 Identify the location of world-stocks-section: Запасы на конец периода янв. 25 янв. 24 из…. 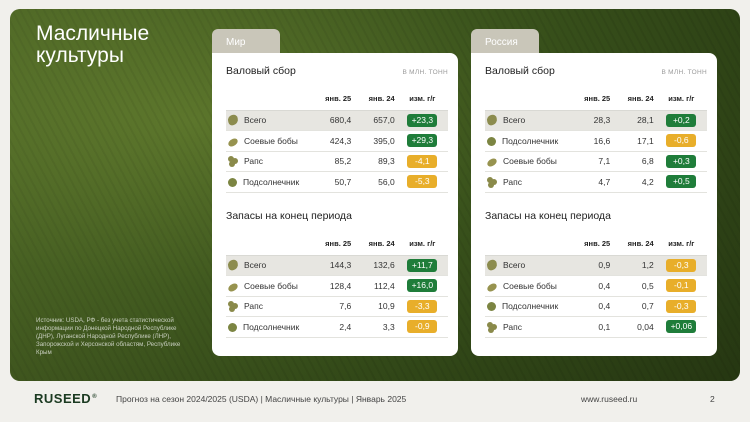
(337, 274).